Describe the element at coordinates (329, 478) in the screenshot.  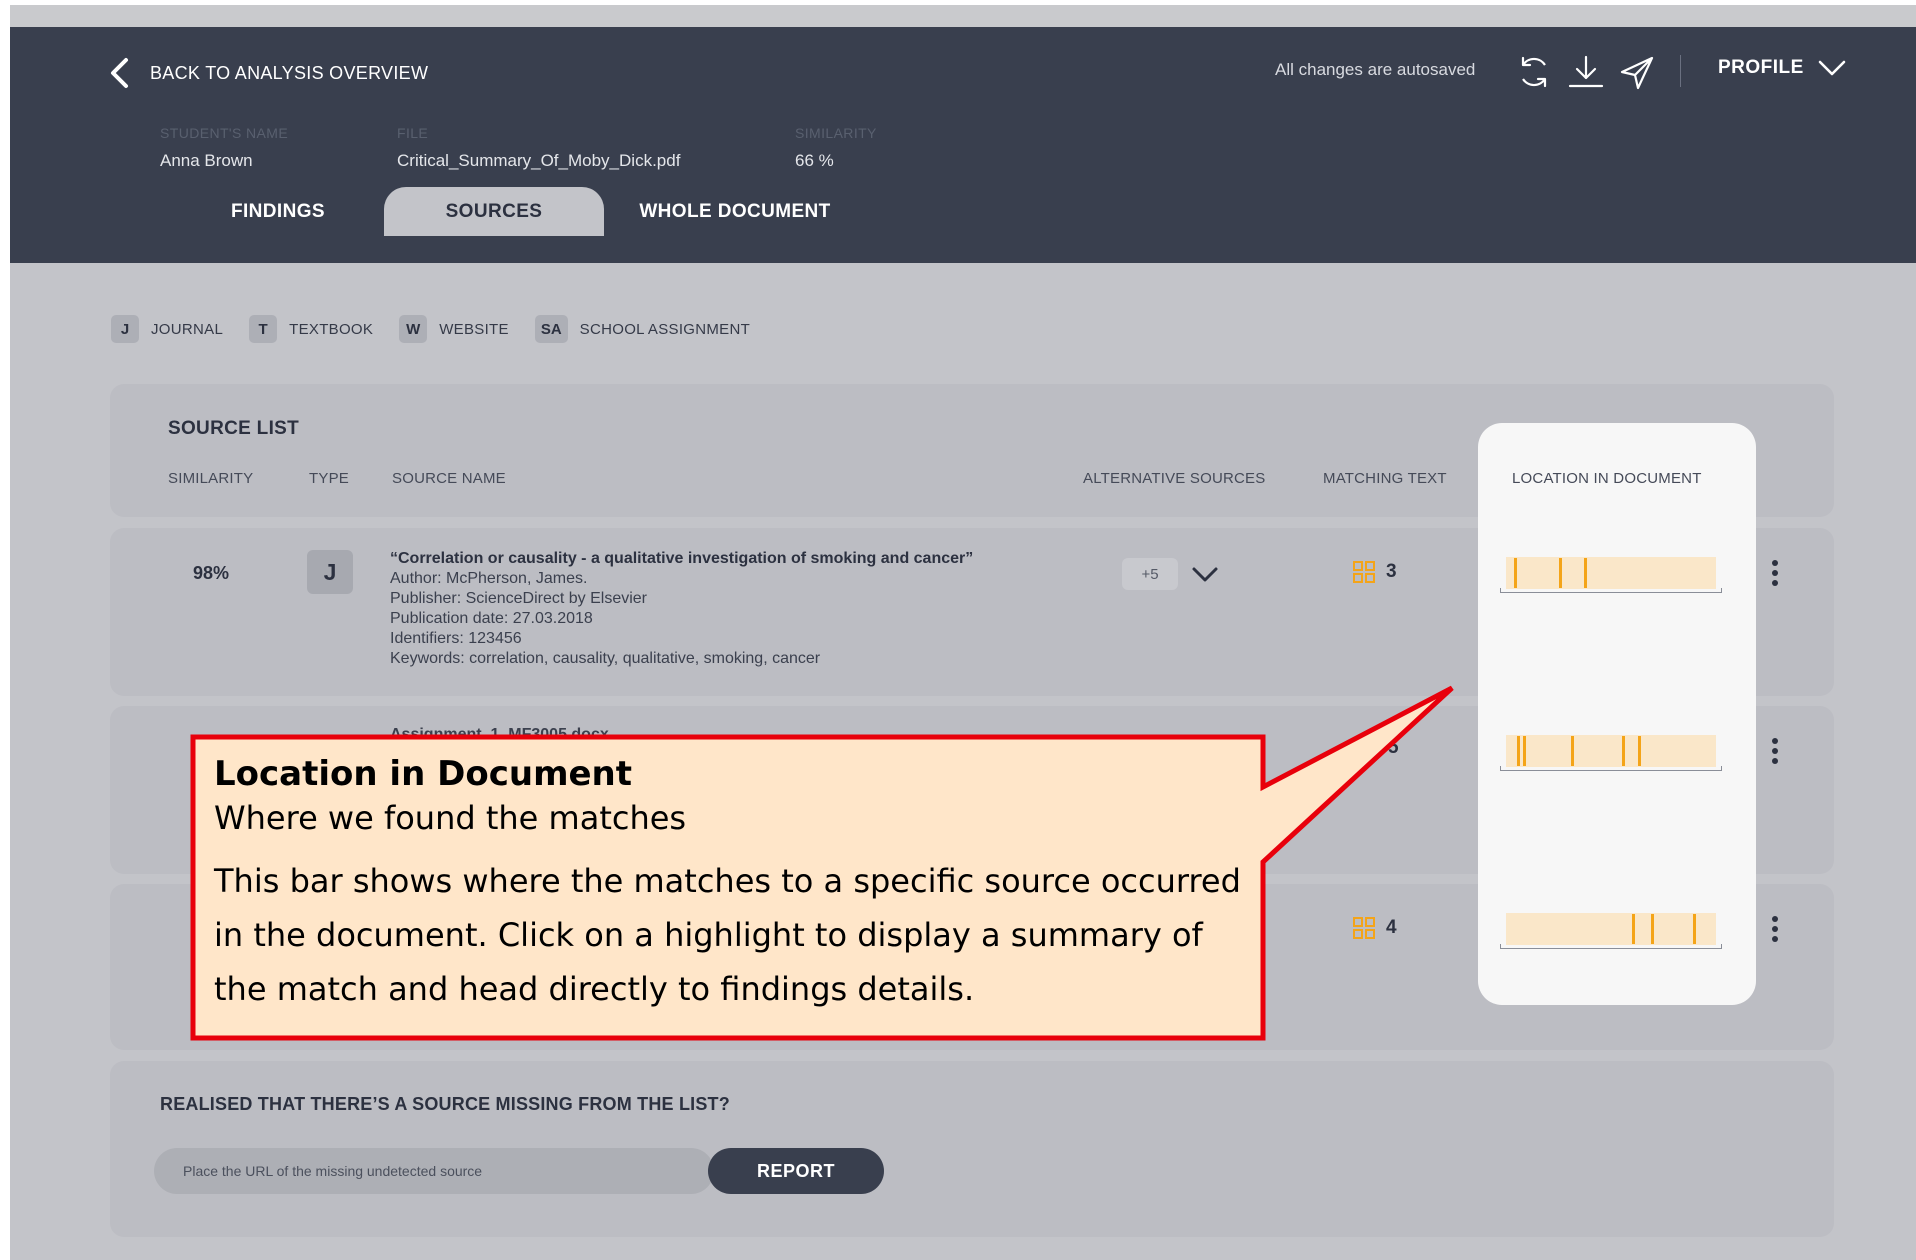
I see `column-type: TYPE` at that location.